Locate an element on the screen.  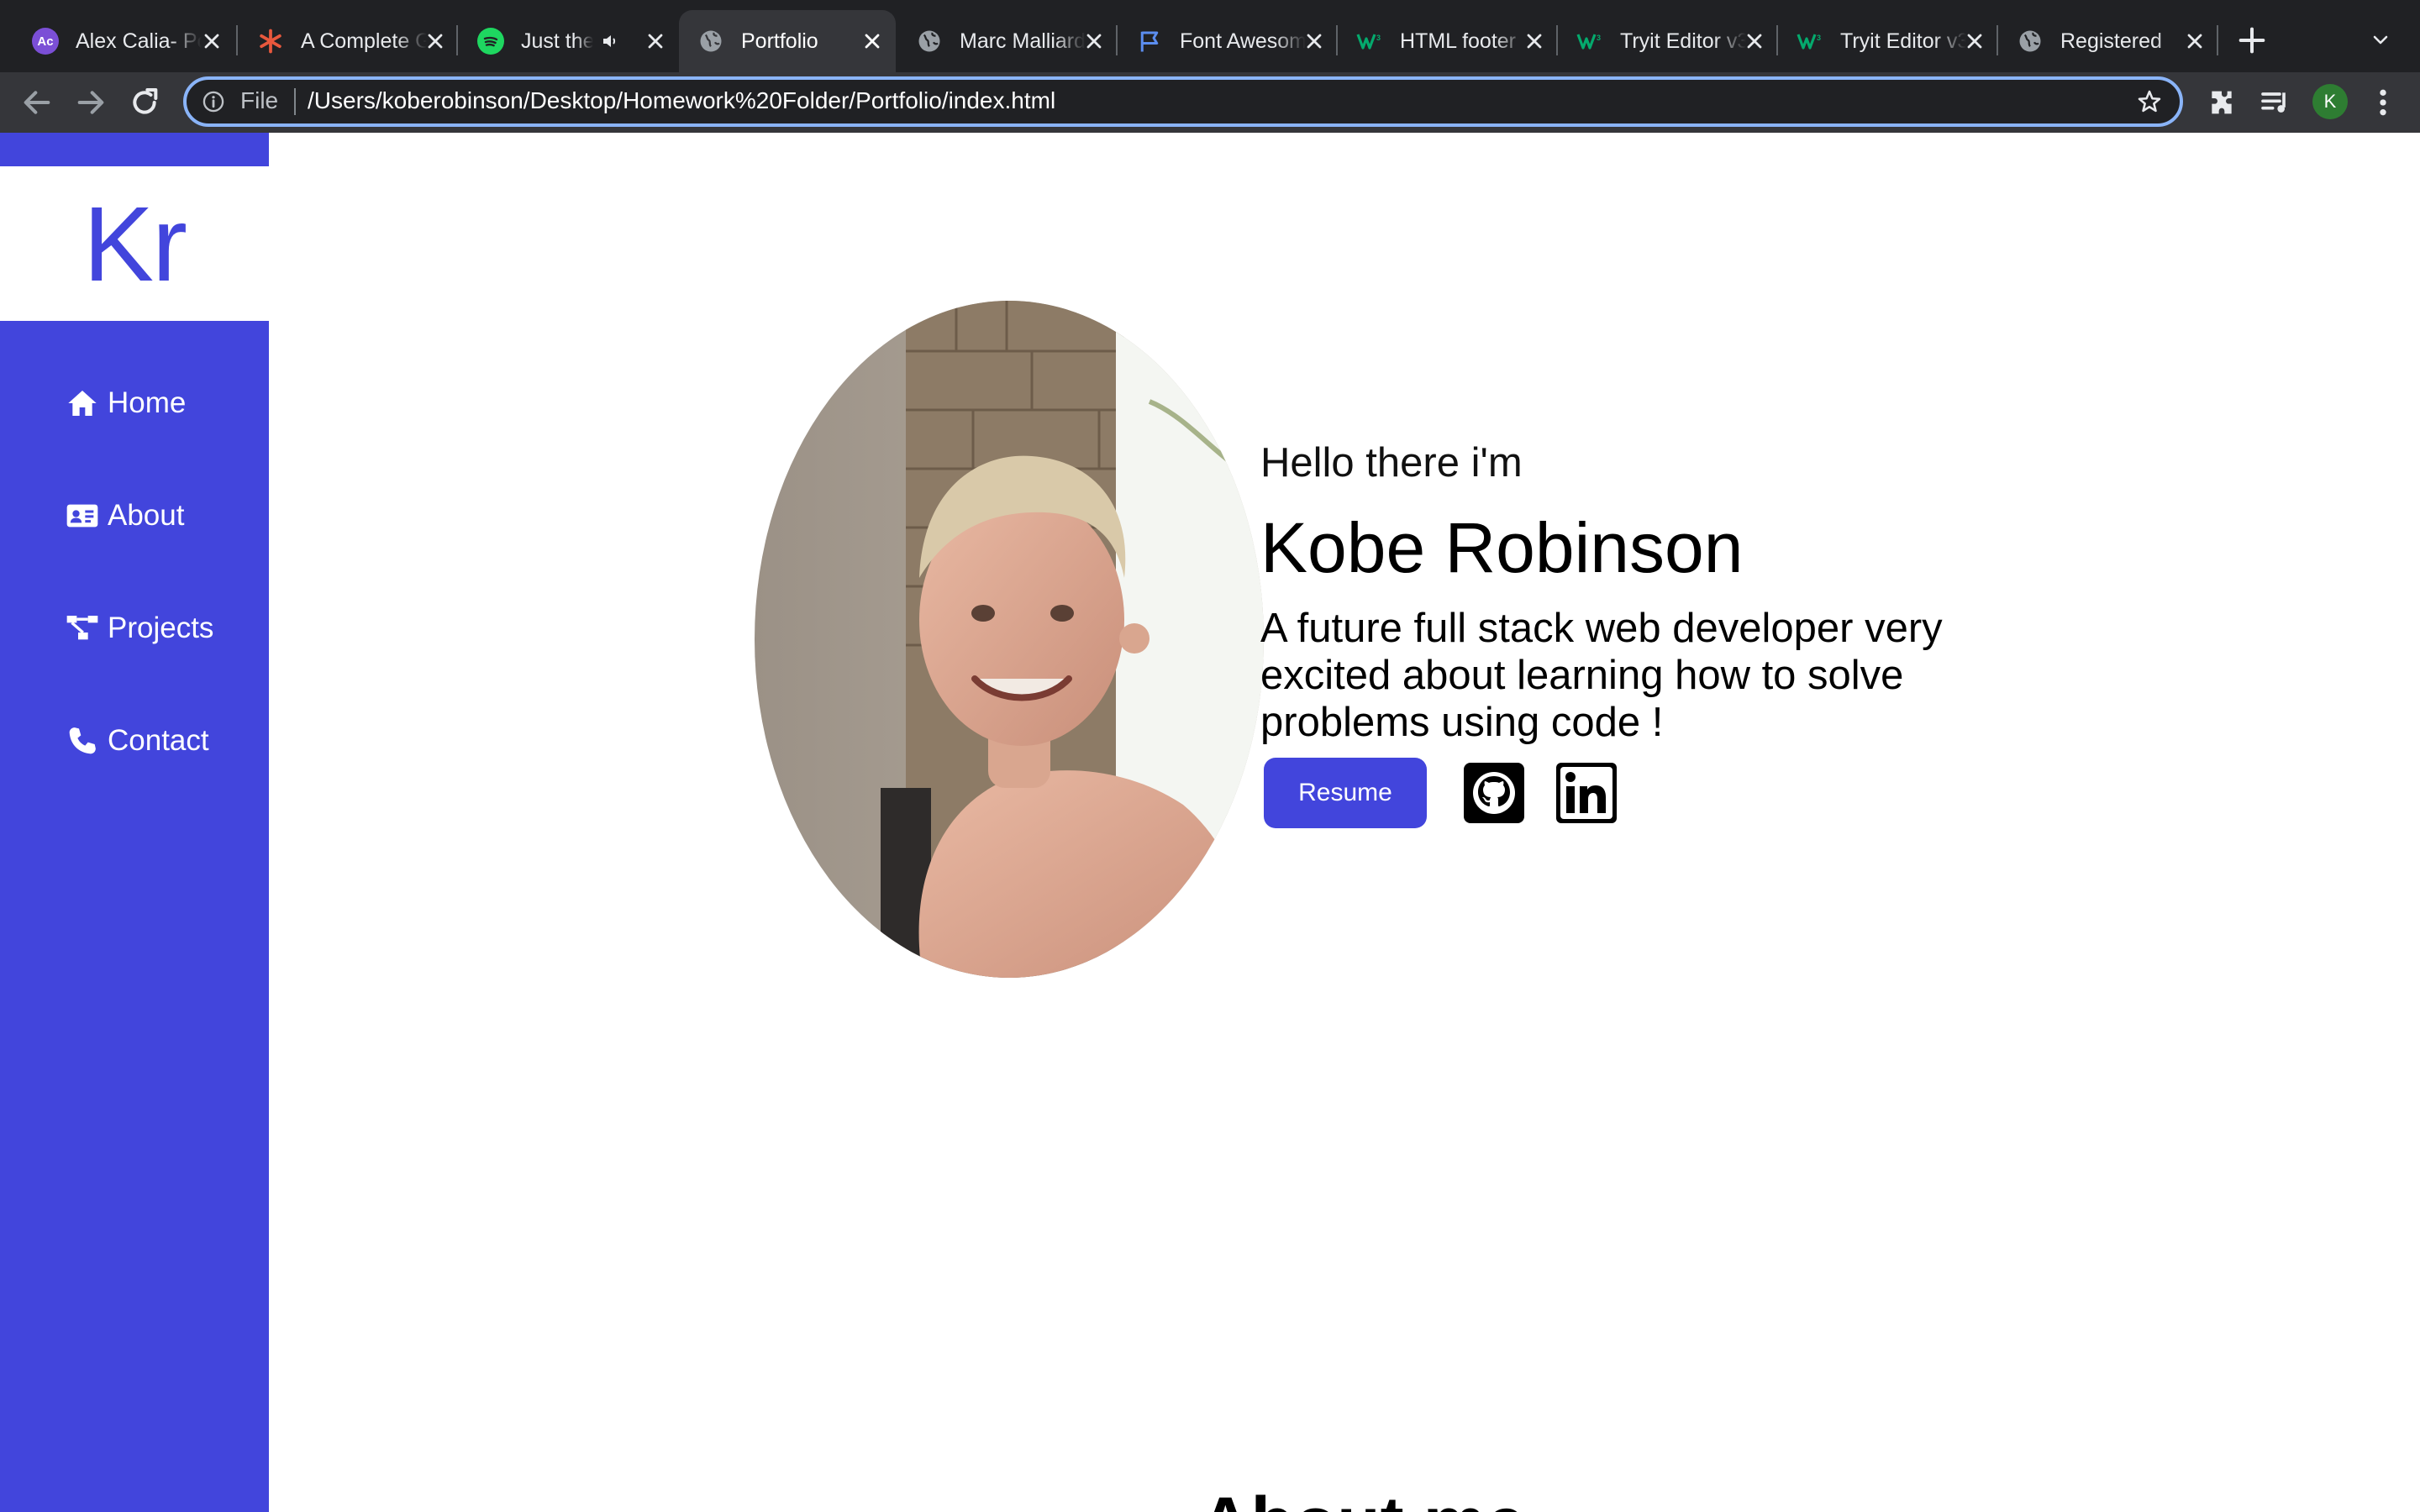
tab-spotify: Just the Two of Us is located at coordinates (569, 41).